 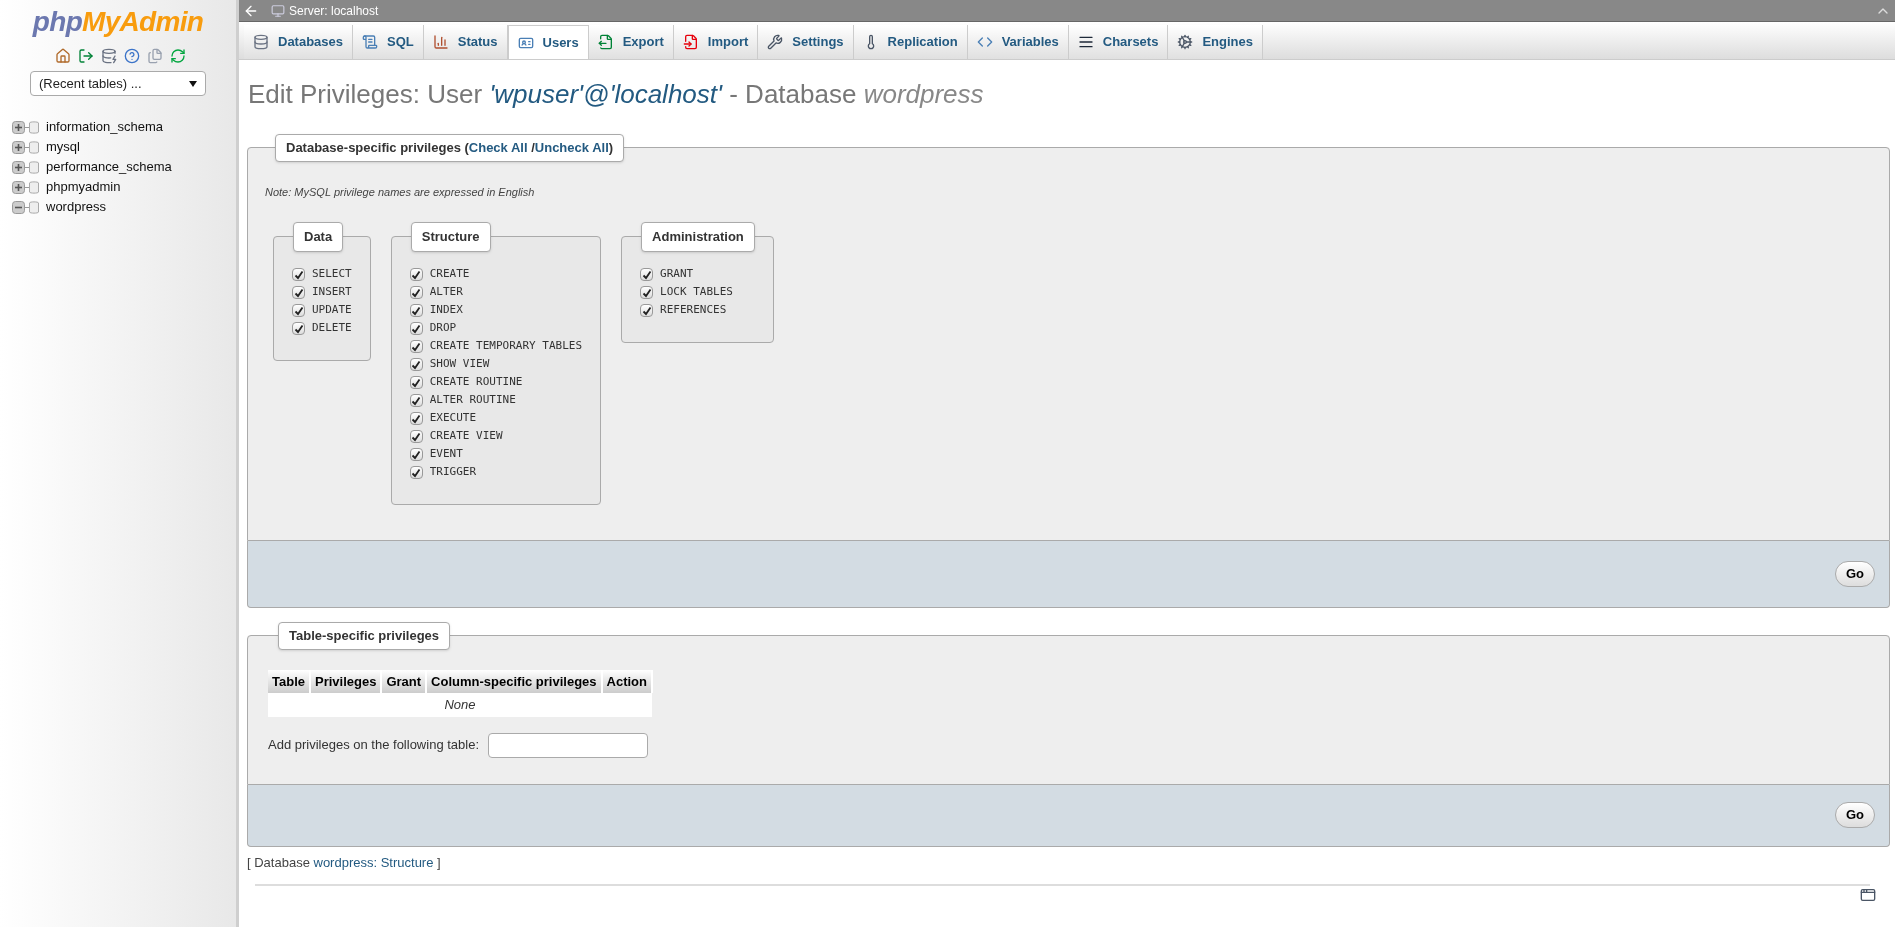 What do you see at coordinates (438, 862) in the screenshot?
I see `label-text: ]` at bounding box center [438, 862].